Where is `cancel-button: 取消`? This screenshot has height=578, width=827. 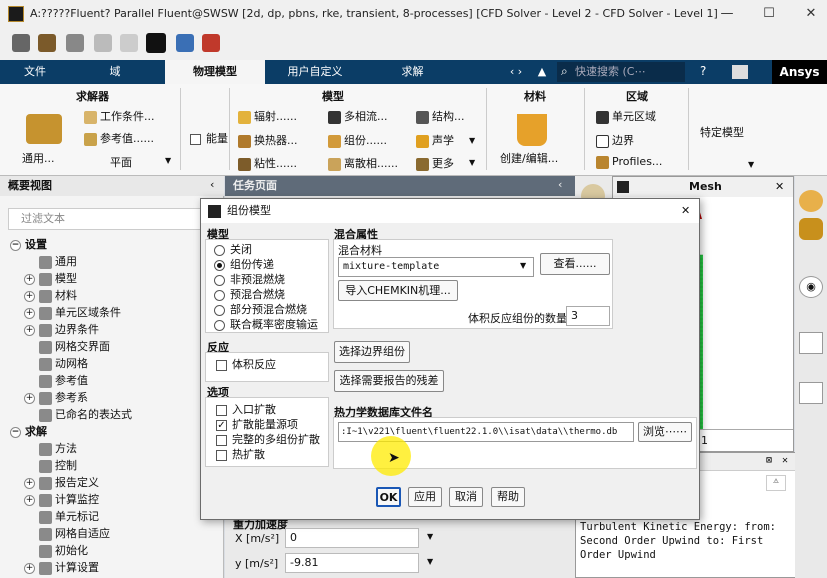
cancel-button: 取消 is located at coordinates (466, 497).